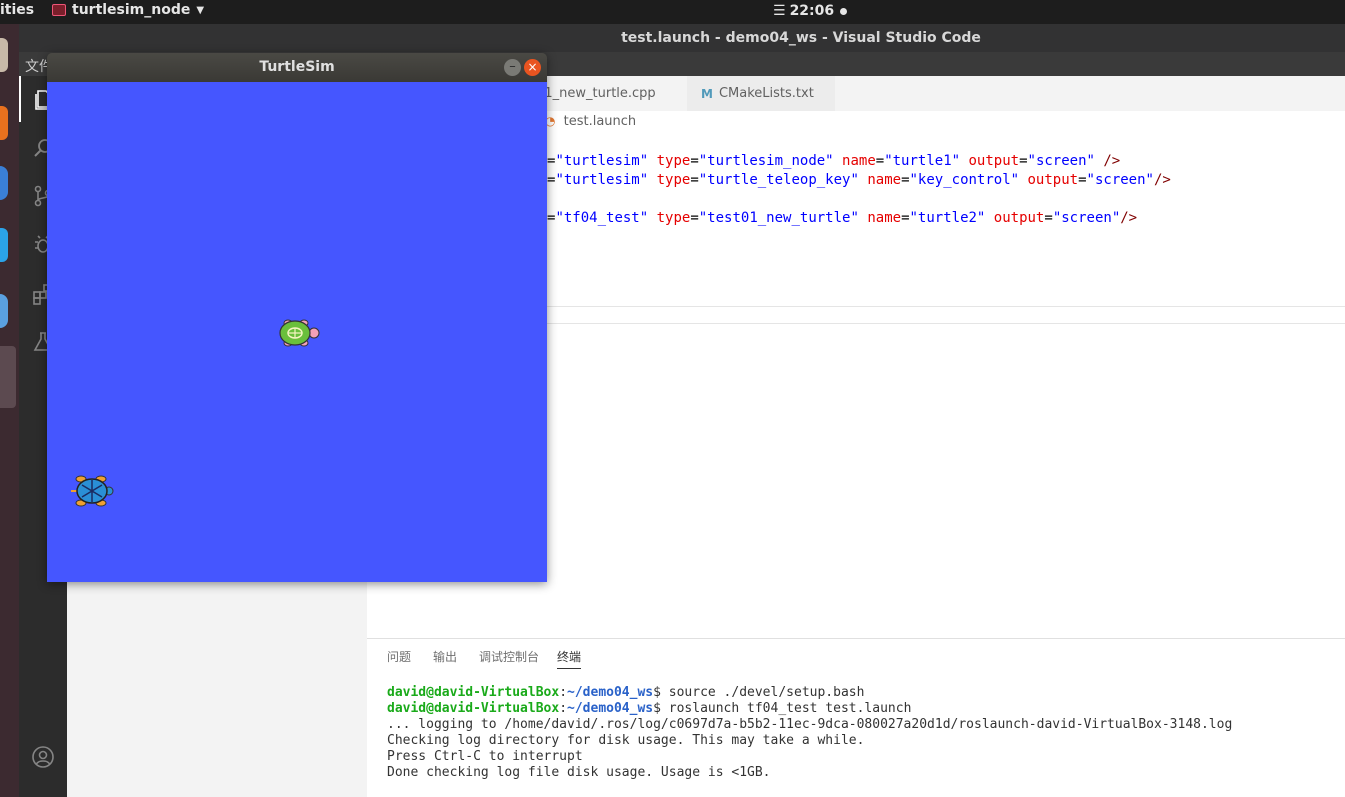 This screenshot has height=797, width=1345. I want to click on notification-dot-icon, so click(844, 11).